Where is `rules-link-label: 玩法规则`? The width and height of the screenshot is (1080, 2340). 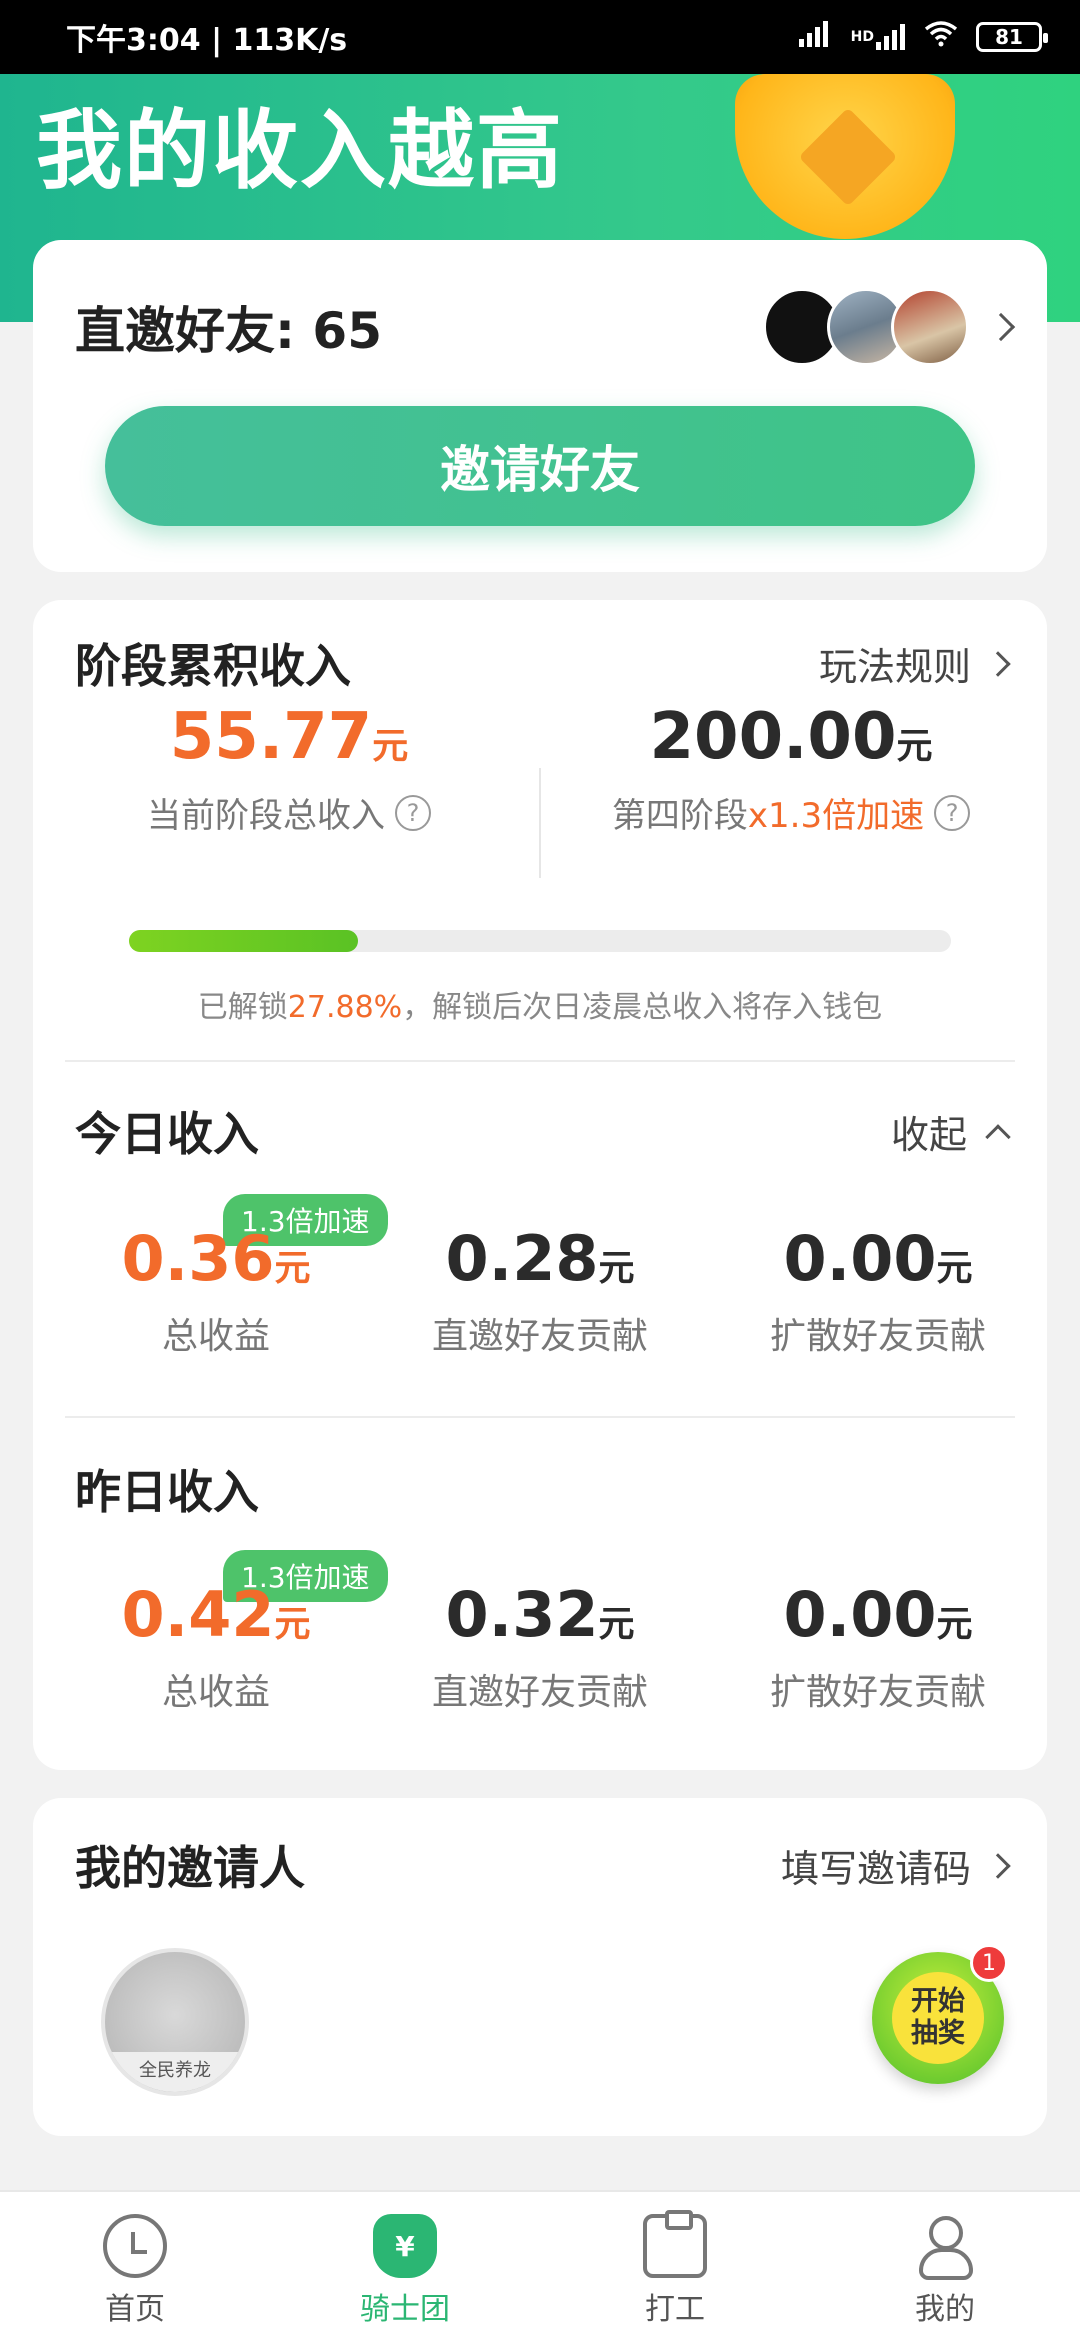
rules-link-label: 玩法规则 is located at coordinates (894, 667).